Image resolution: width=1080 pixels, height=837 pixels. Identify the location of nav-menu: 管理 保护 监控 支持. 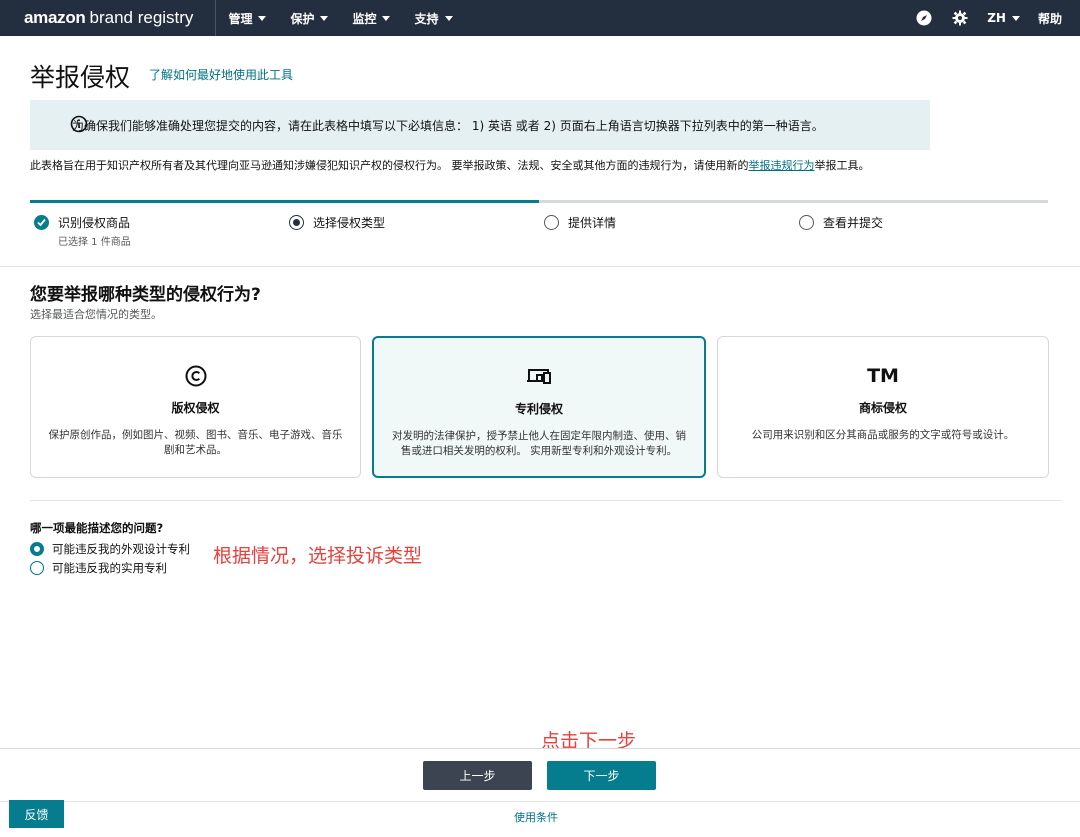
(346, 18).